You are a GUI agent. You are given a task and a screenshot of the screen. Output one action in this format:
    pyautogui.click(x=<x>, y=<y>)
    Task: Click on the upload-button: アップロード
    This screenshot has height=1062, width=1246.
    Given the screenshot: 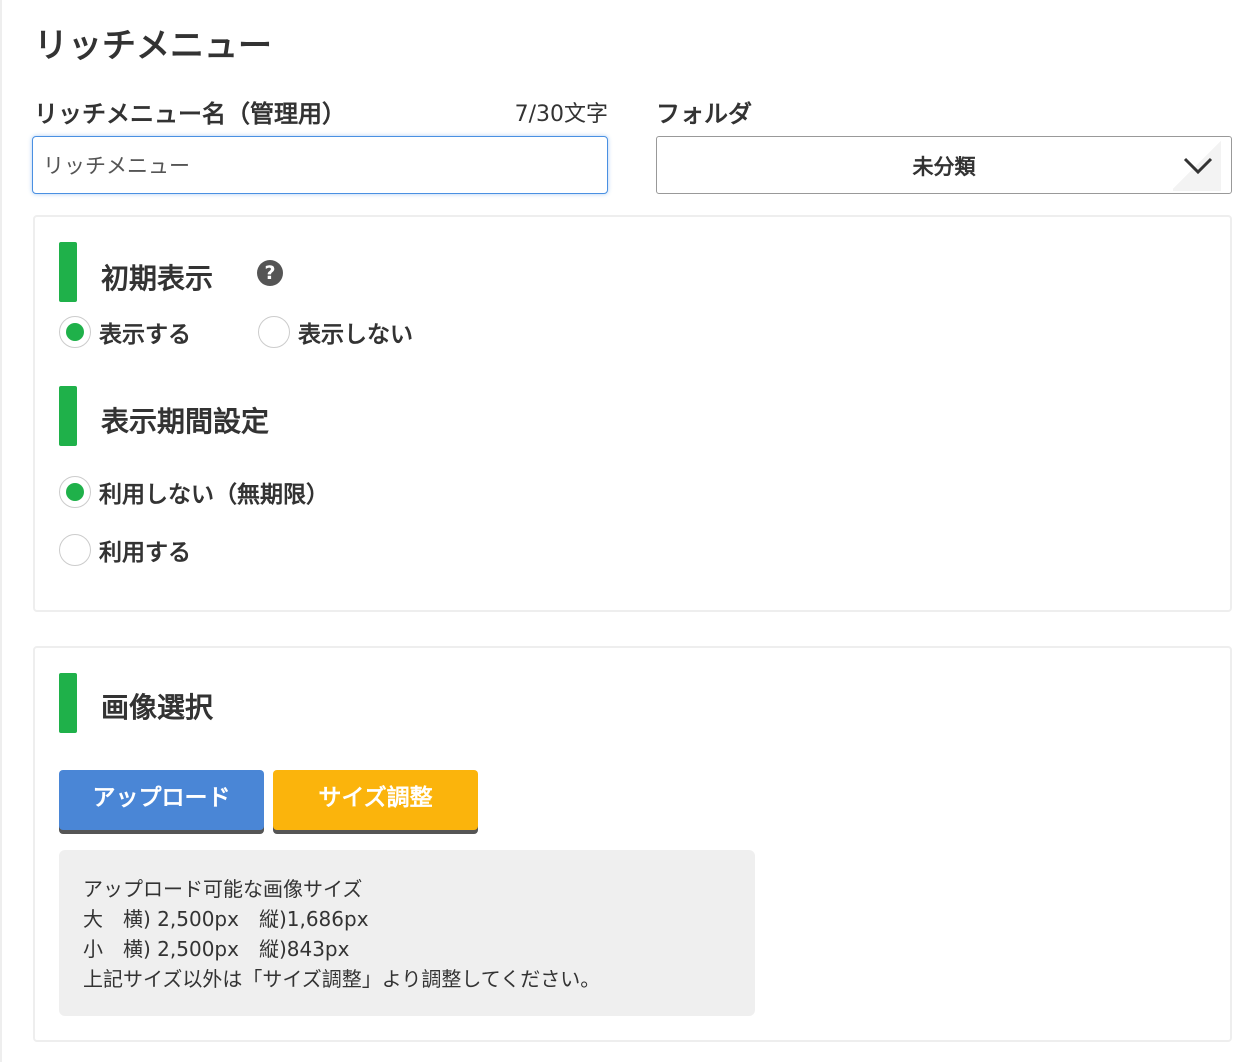 What is the action you would take?
    pyautogui.click(x=161, y=800)
    